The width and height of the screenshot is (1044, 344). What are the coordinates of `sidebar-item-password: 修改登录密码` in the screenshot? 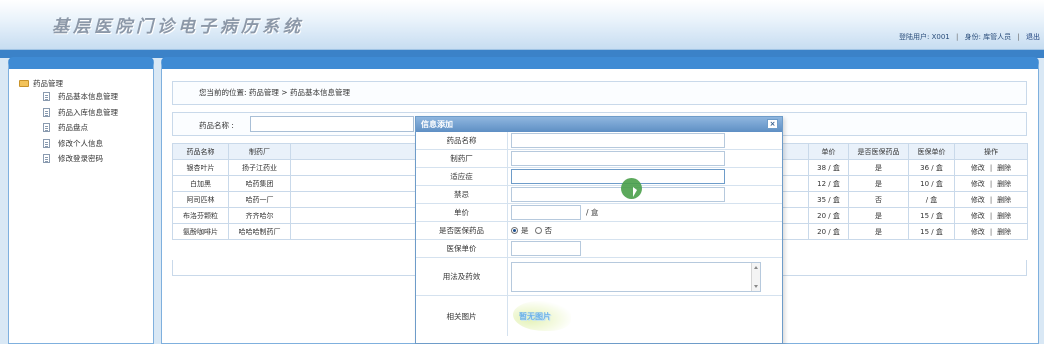 It's located at (86, 159).